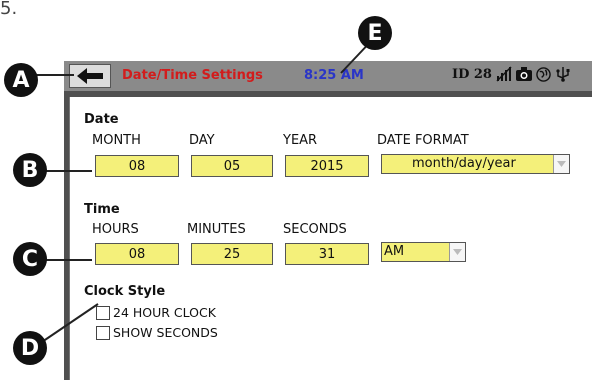 This screenshot has height=380, width=592. I want to click on arrow-left-icon, so click(90, 76).